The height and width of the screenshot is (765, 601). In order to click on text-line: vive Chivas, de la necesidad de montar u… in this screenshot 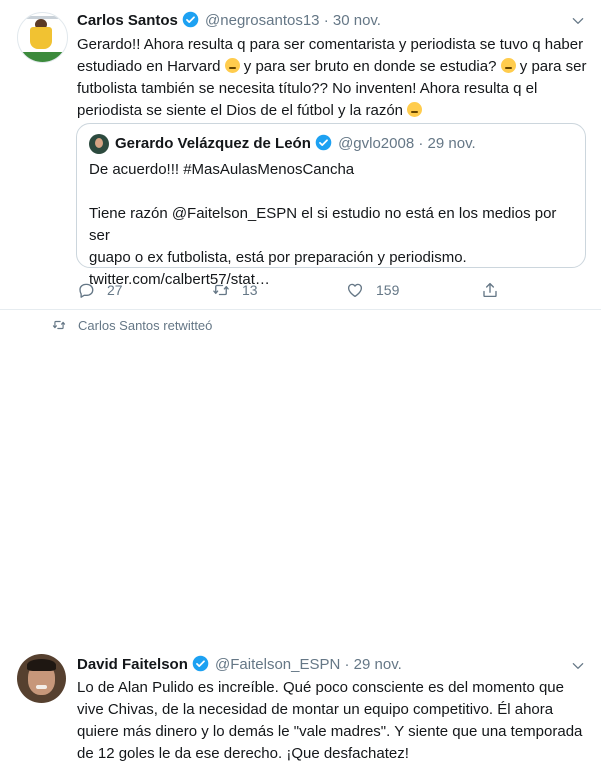, I will do `click(315, 709)`.